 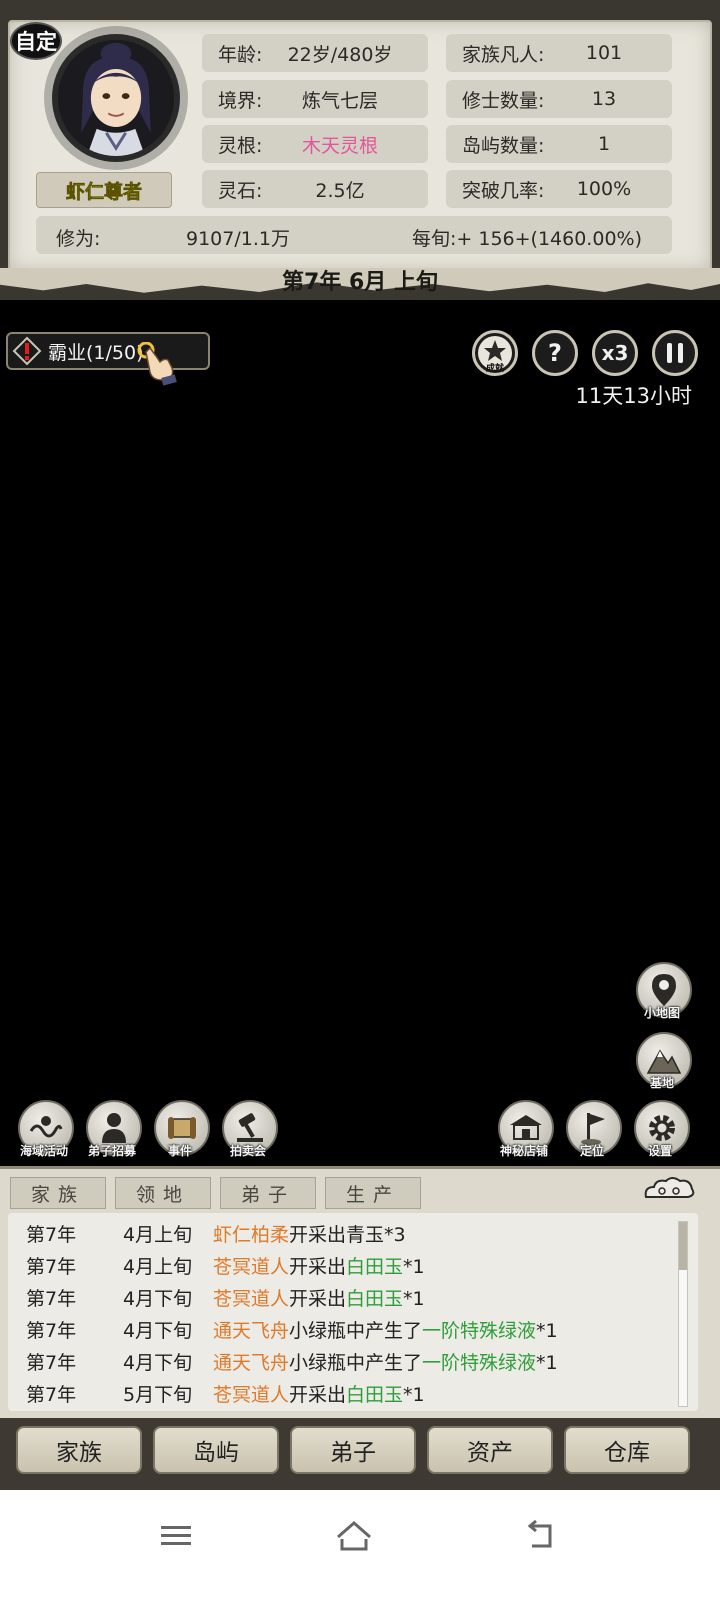 I want to click on map-pin-icon, so click(x=664, y=990).